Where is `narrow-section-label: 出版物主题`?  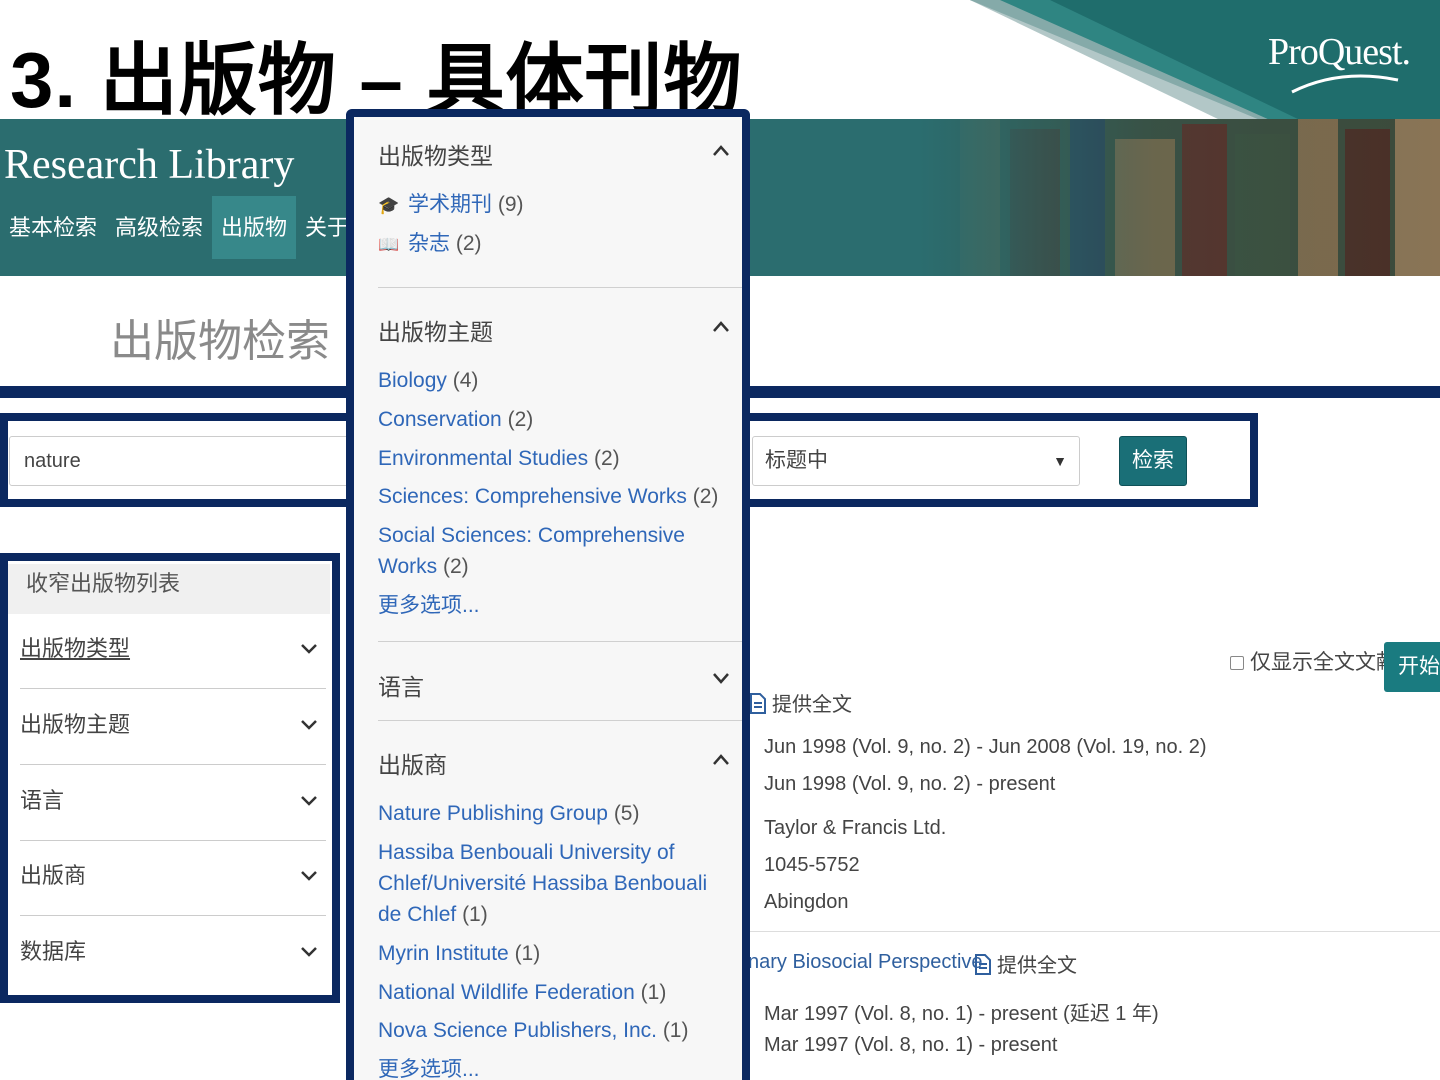 narrow-section-label: 出版物主题 is located at coordinates (75, 724).